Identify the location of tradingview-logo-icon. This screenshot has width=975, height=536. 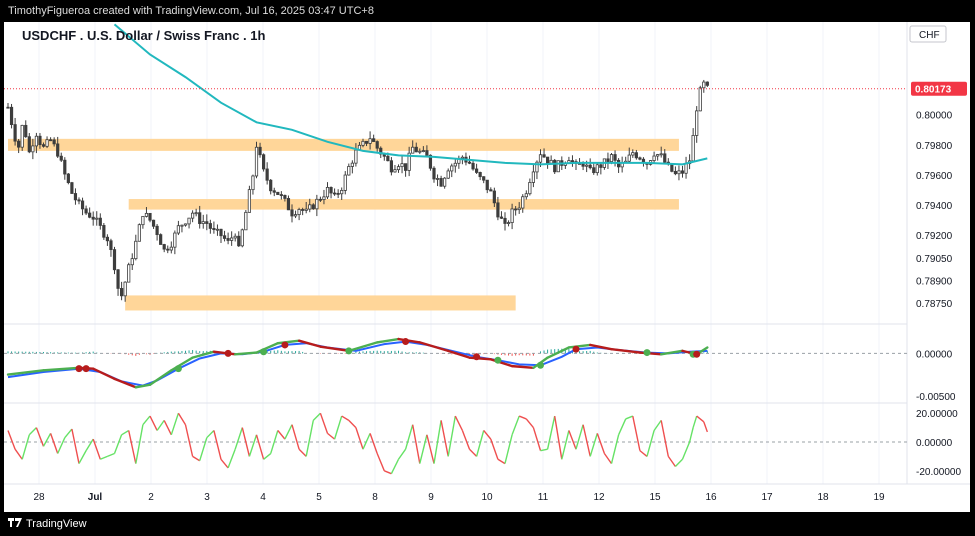
(15, 522).